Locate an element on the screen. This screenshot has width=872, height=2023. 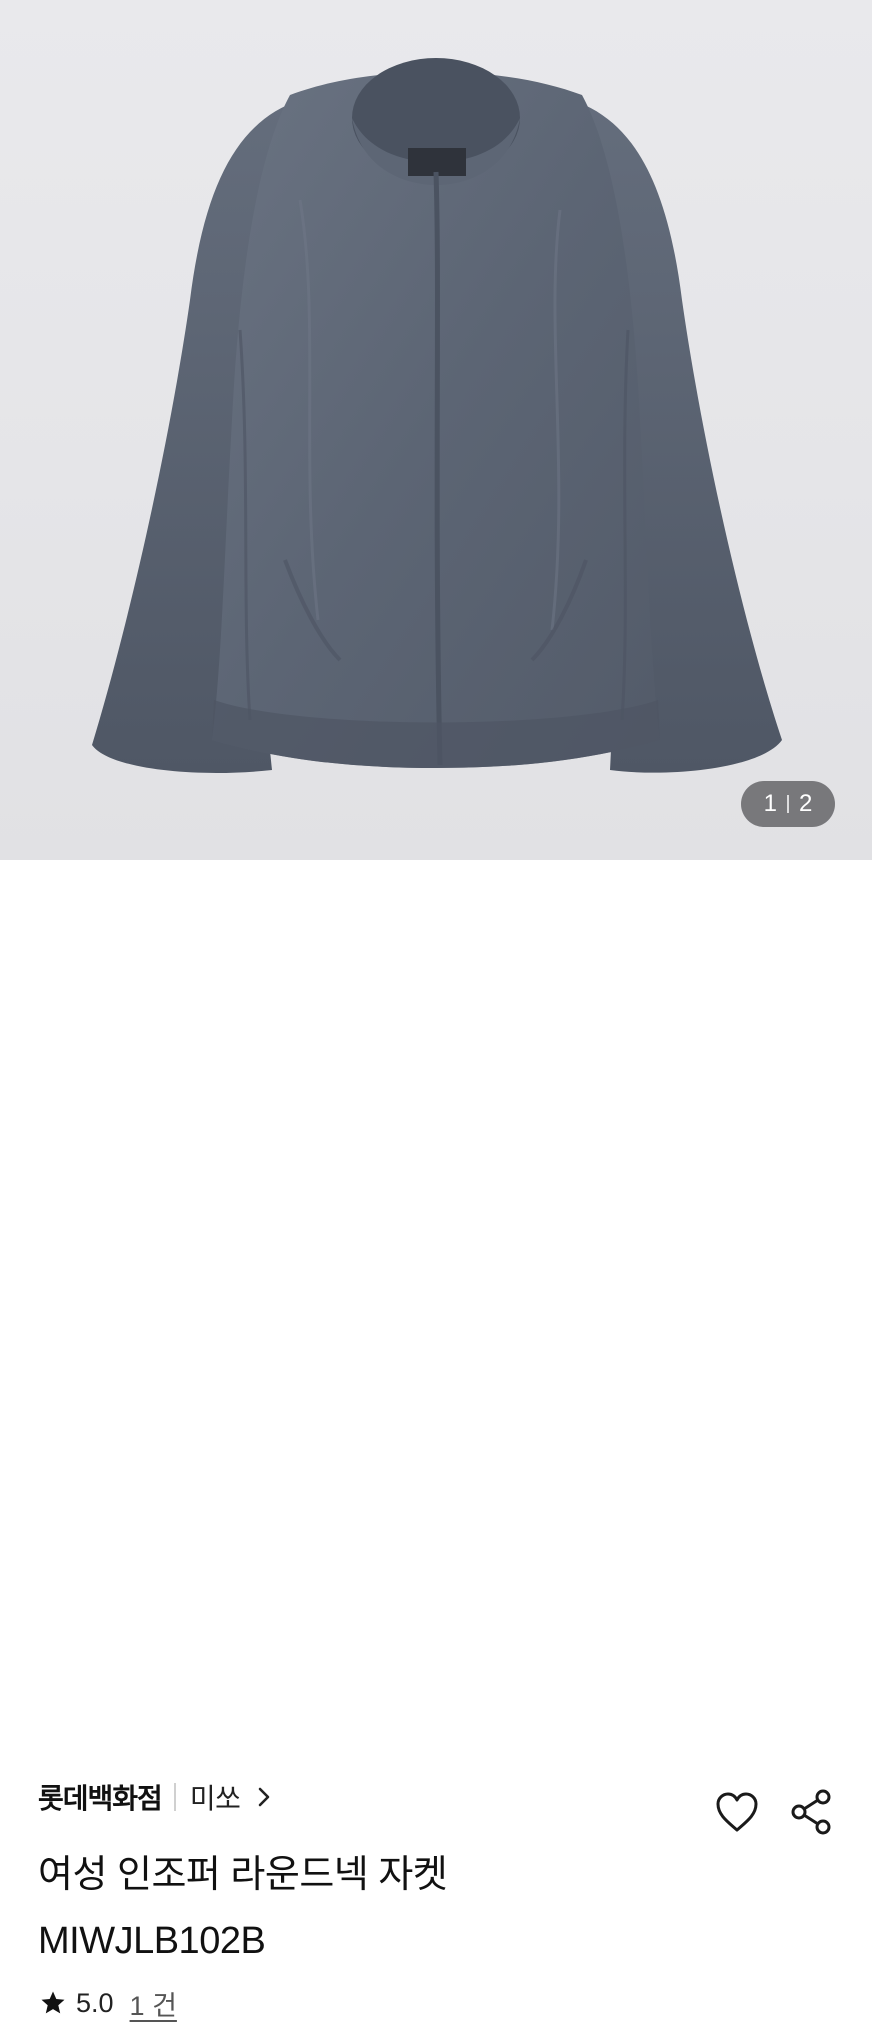
image-counter: 1 2 is located at coordinates (788, 804).